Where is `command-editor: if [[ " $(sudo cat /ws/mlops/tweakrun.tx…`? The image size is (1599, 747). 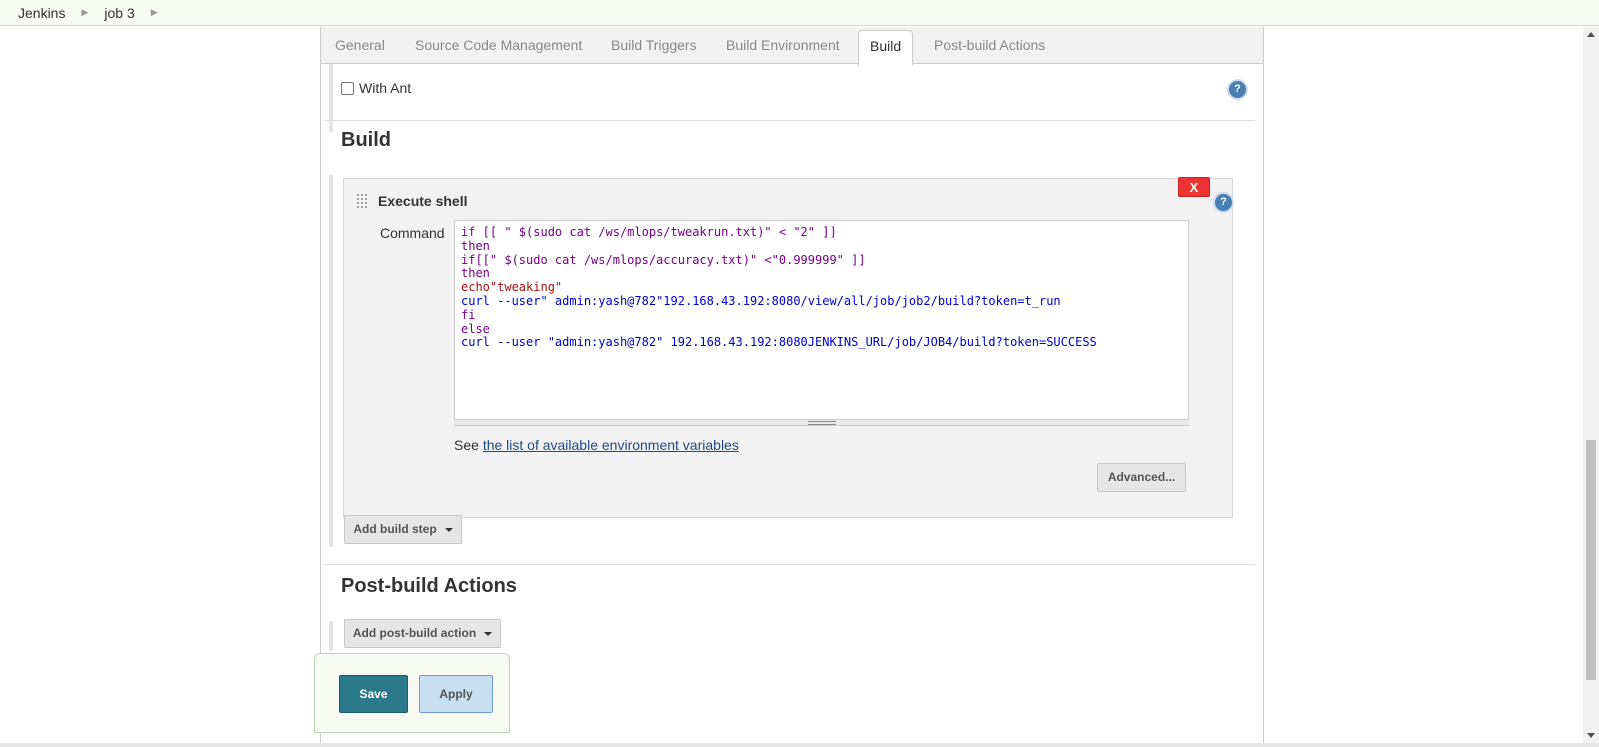 command-editor: if [[ " $(sudo cat /ws/mlops/tweakrun.tx… is located at coordinates (821, 323).